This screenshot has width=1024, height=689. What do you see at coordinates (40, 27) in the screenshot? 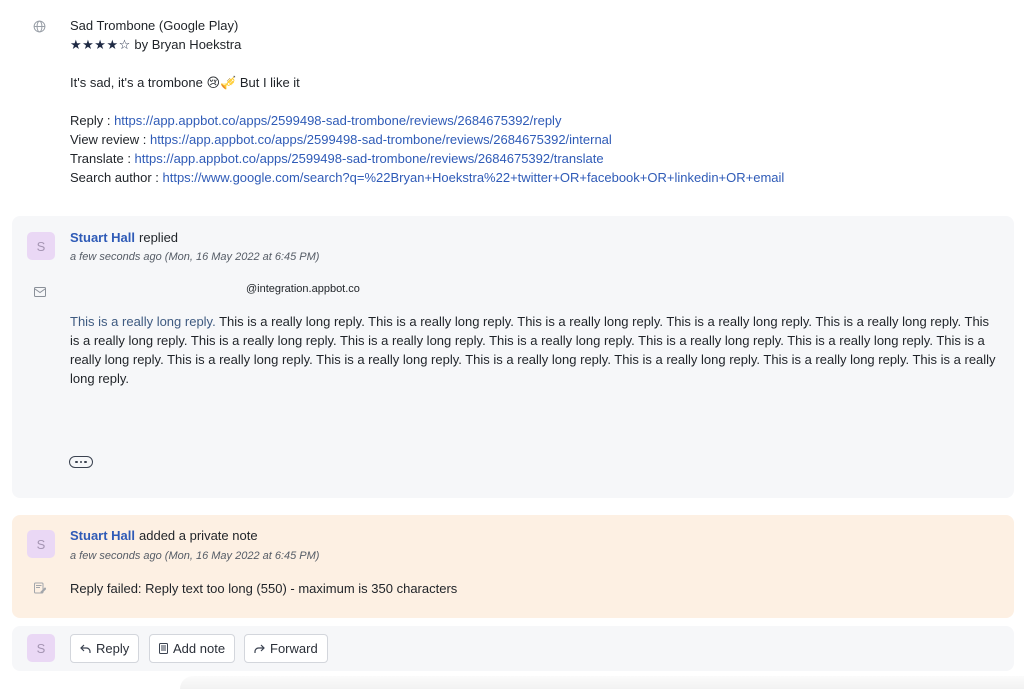
I see `globe-icon` at bounding box center [40, 27].